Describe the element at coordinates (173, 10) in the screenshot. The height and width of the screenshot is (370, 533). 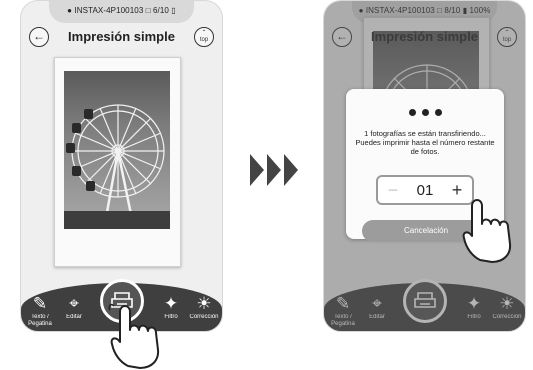
I see `battery-icon: ▯` at that location.